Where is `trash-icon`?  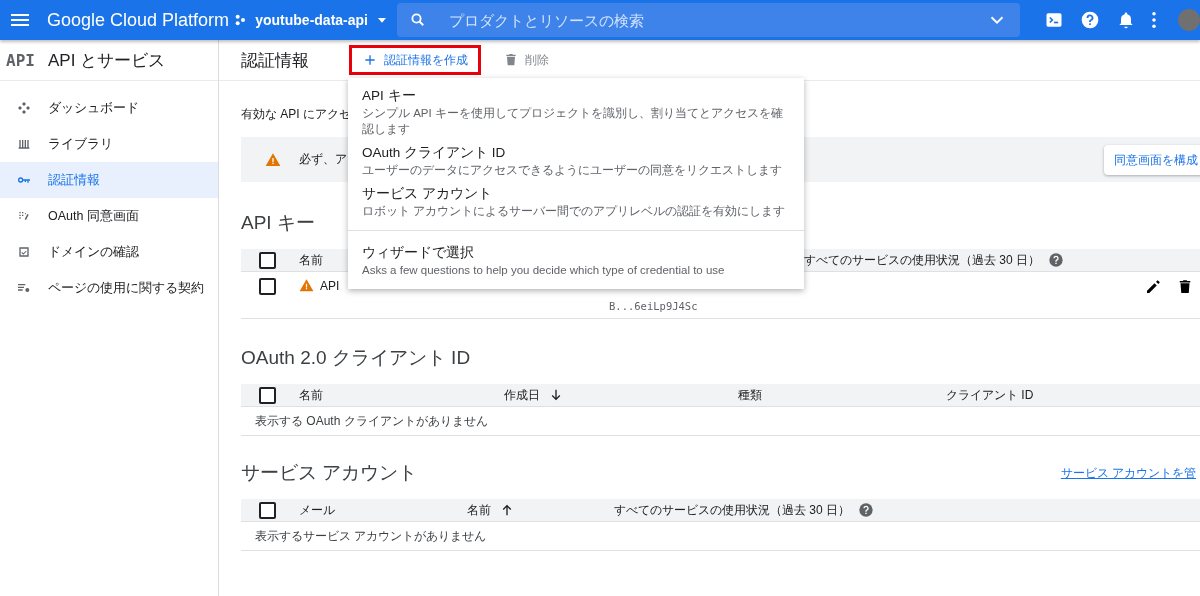 trash-icon is located at coordinates (511, 60).